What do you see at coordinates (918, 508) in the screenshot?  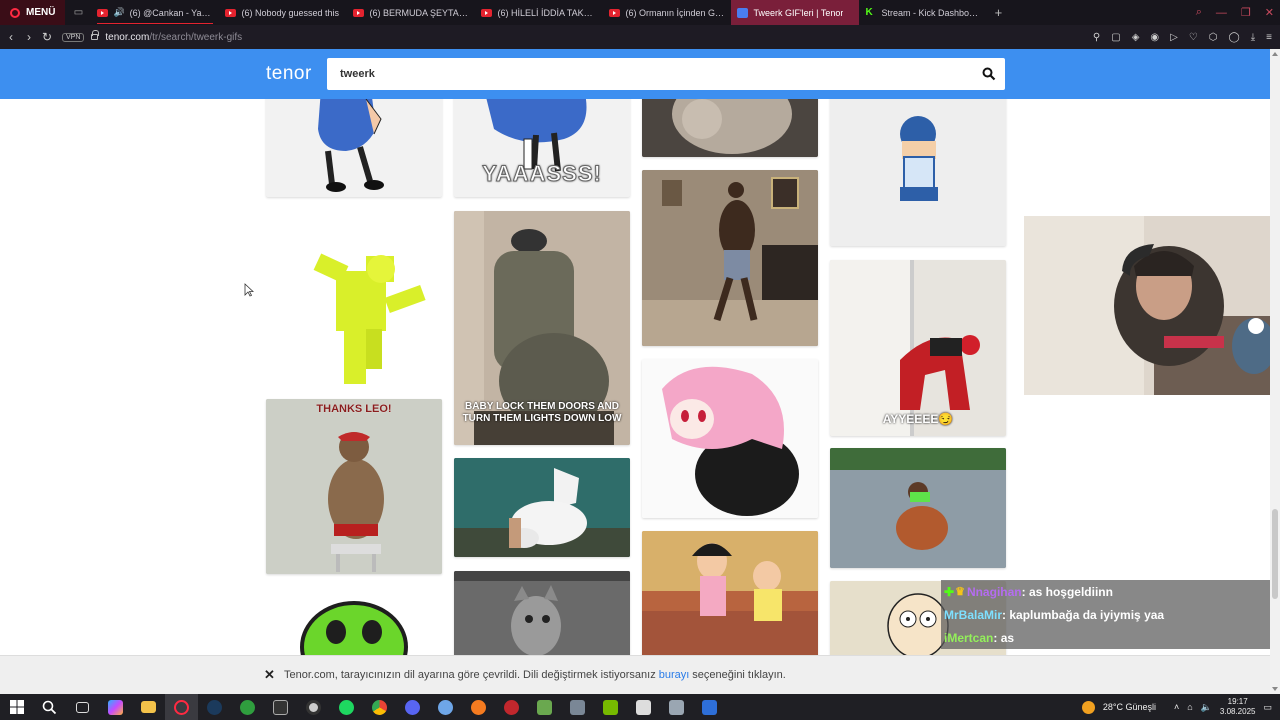 I see `gif-street-dance` at bounding box center [918, 508].